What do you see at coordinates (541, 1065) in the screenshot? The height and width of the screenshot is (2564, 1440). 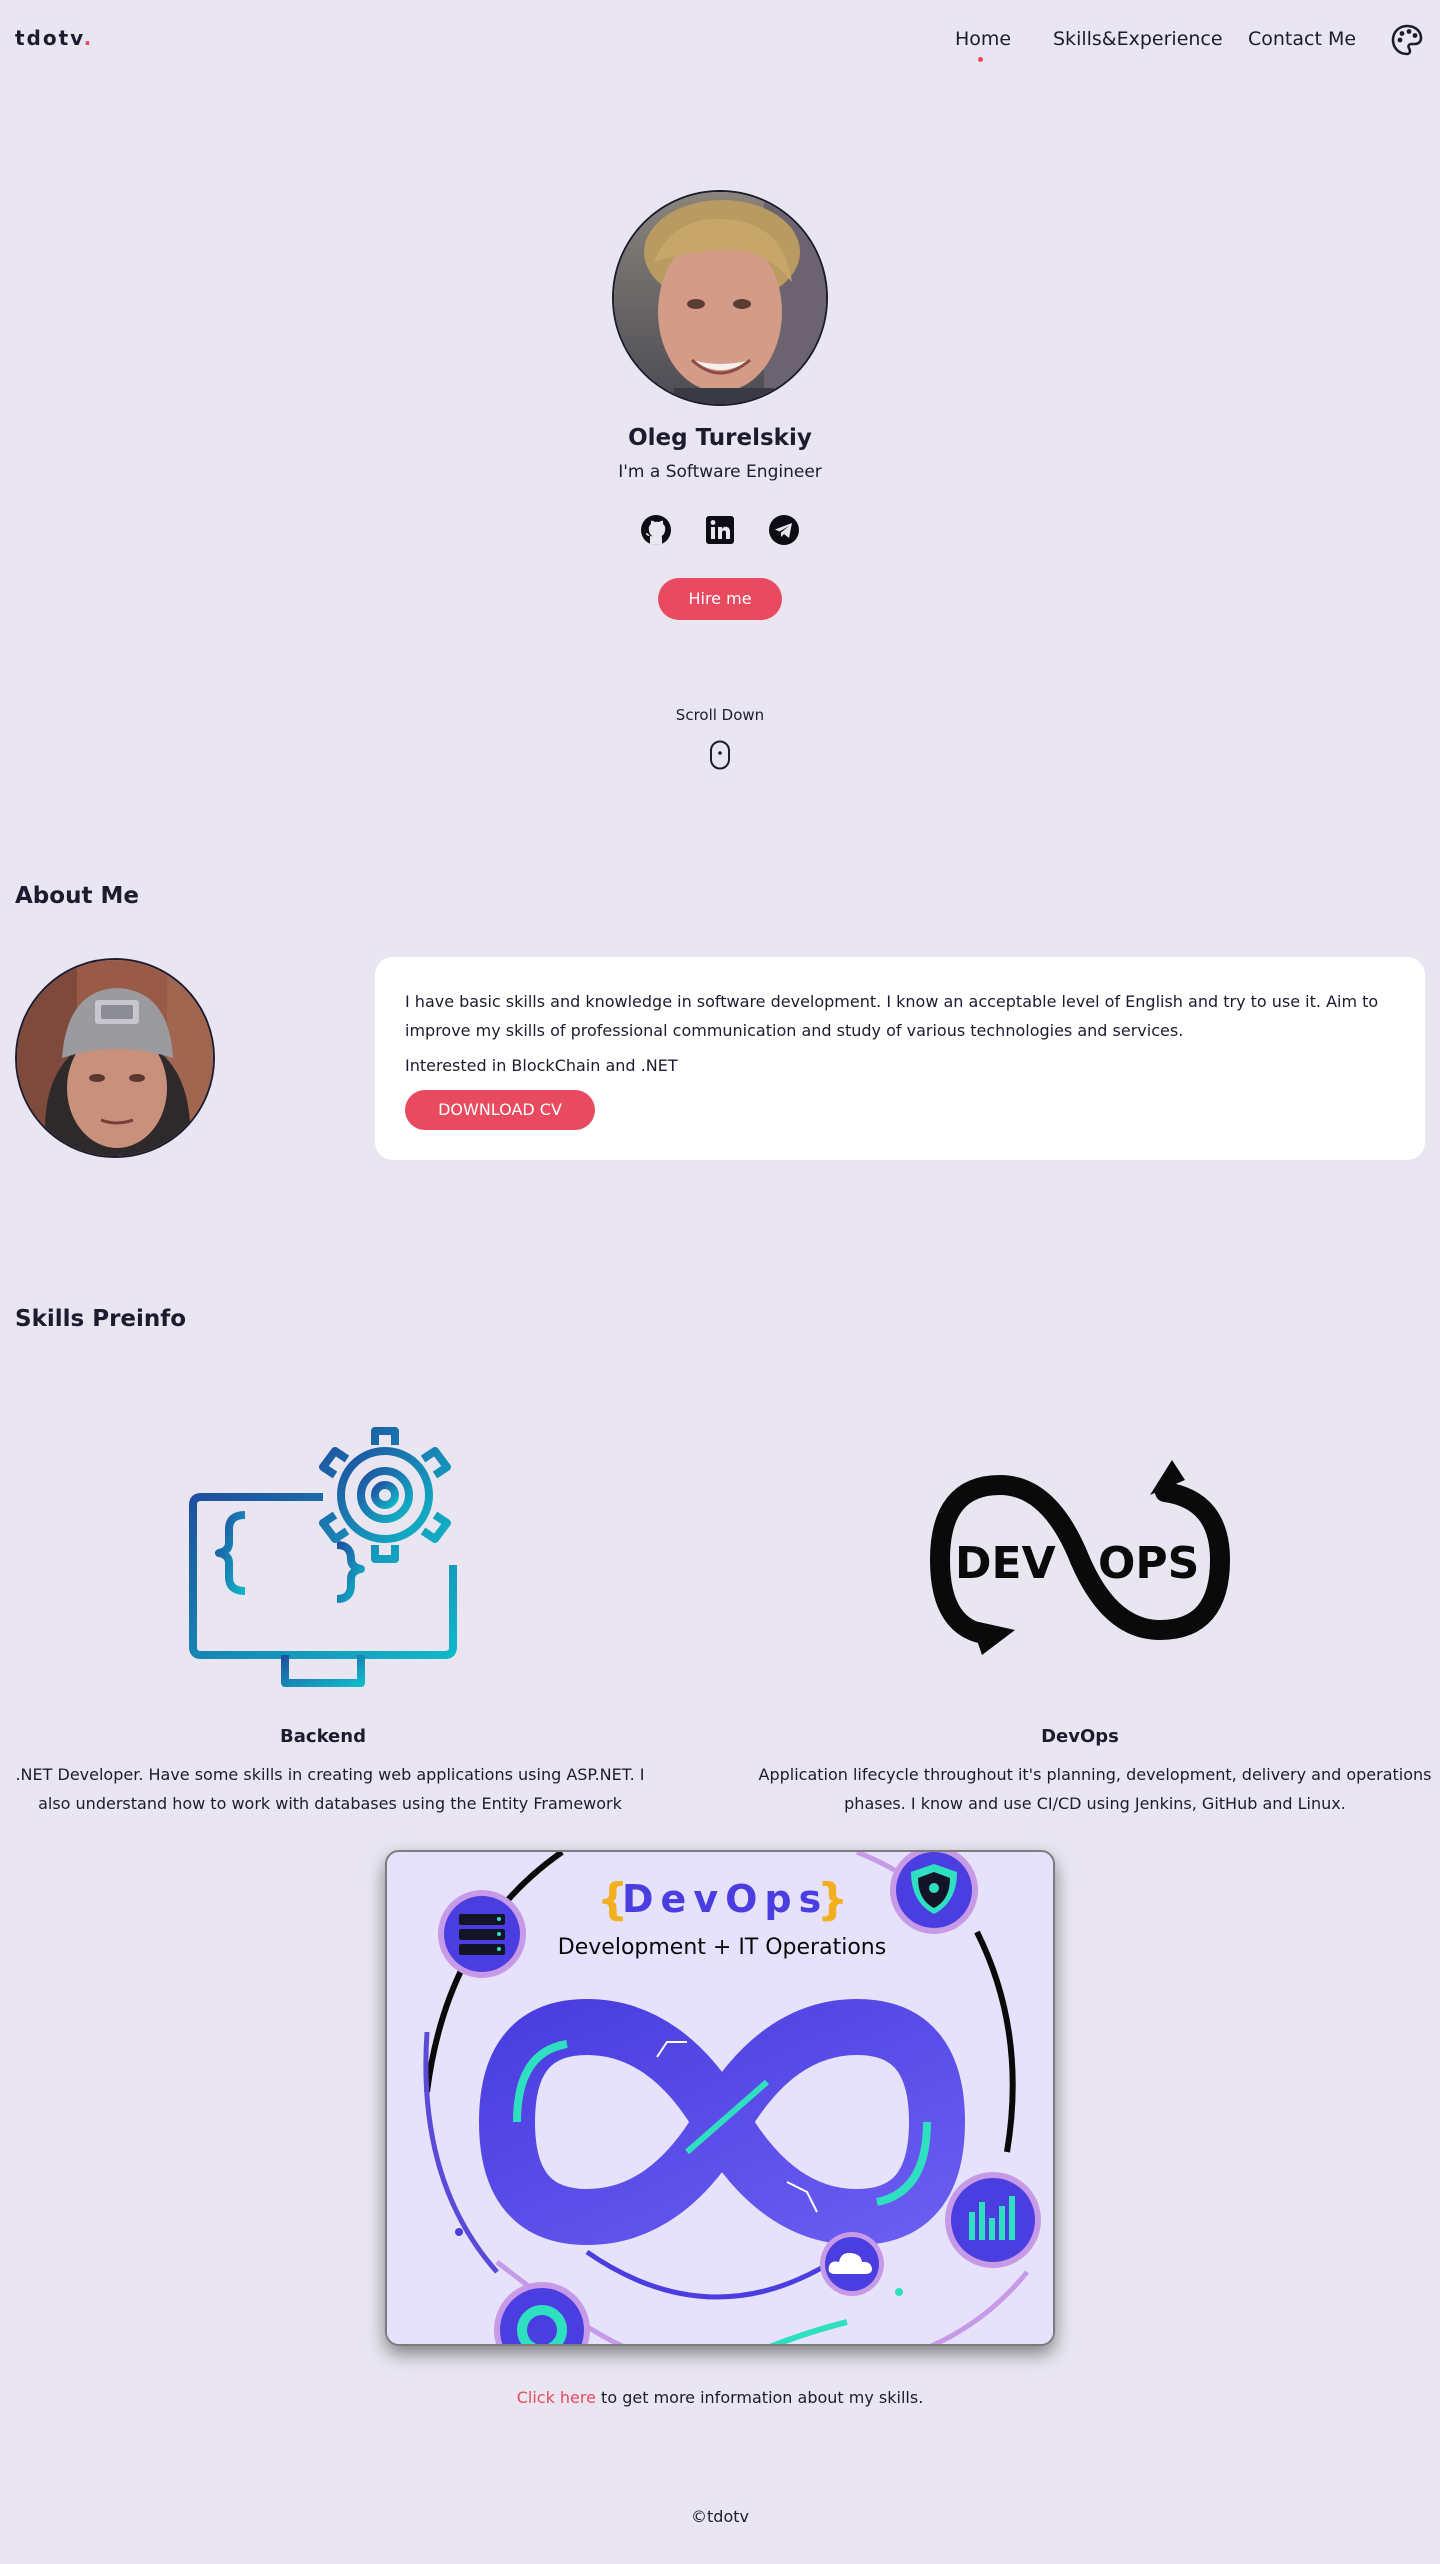 I see `about-interests: Interested in BlockChain and .NET` at bounding box center [541, 1065].